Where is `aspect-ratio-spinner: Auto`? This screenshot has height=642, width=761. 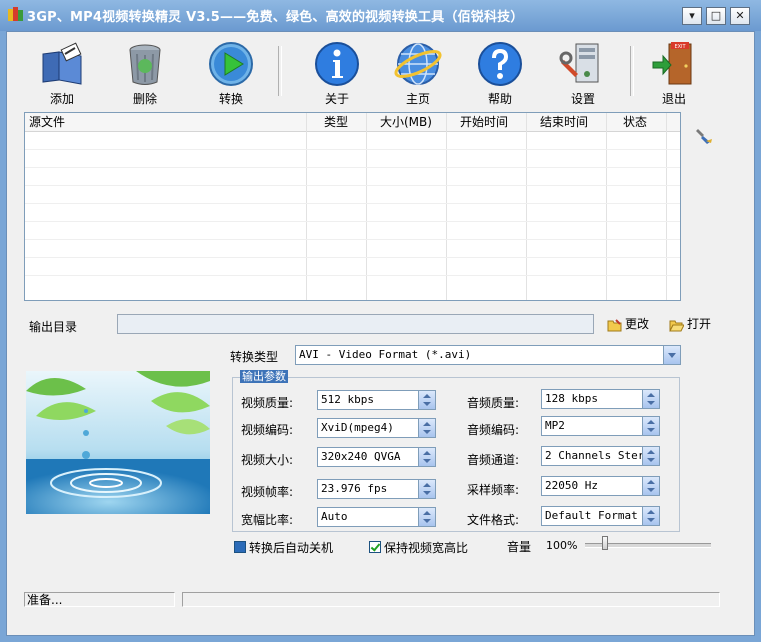
aspect-ratio-spinner: Auto is located at coordinates (376, 517).